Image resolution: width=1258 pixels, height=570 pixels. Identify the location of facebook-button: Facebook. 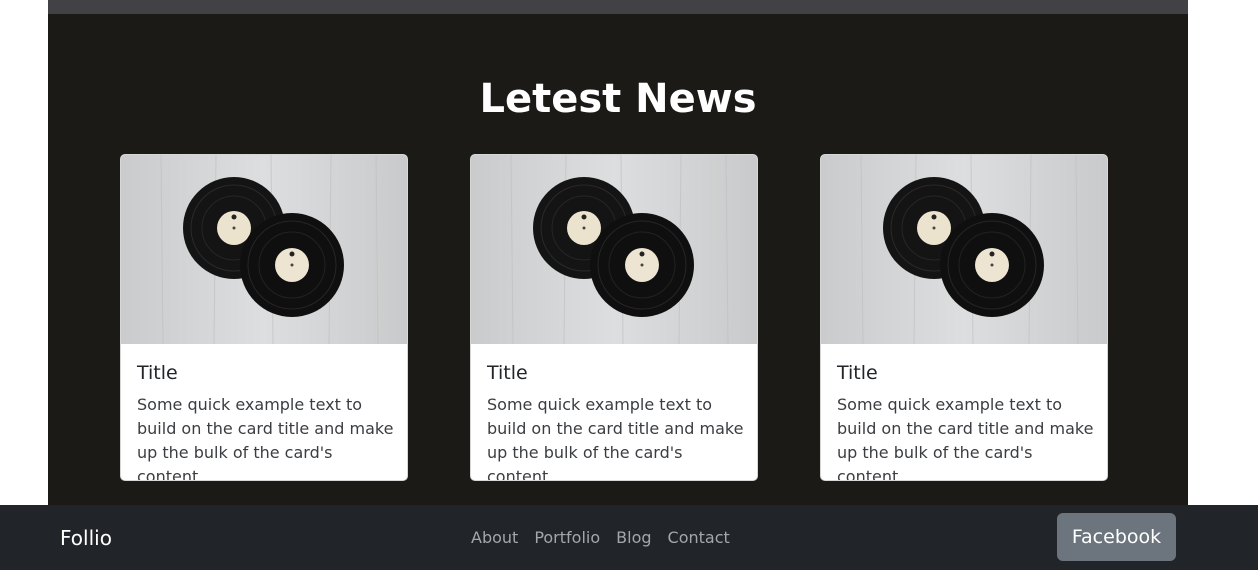
(1116, 537).